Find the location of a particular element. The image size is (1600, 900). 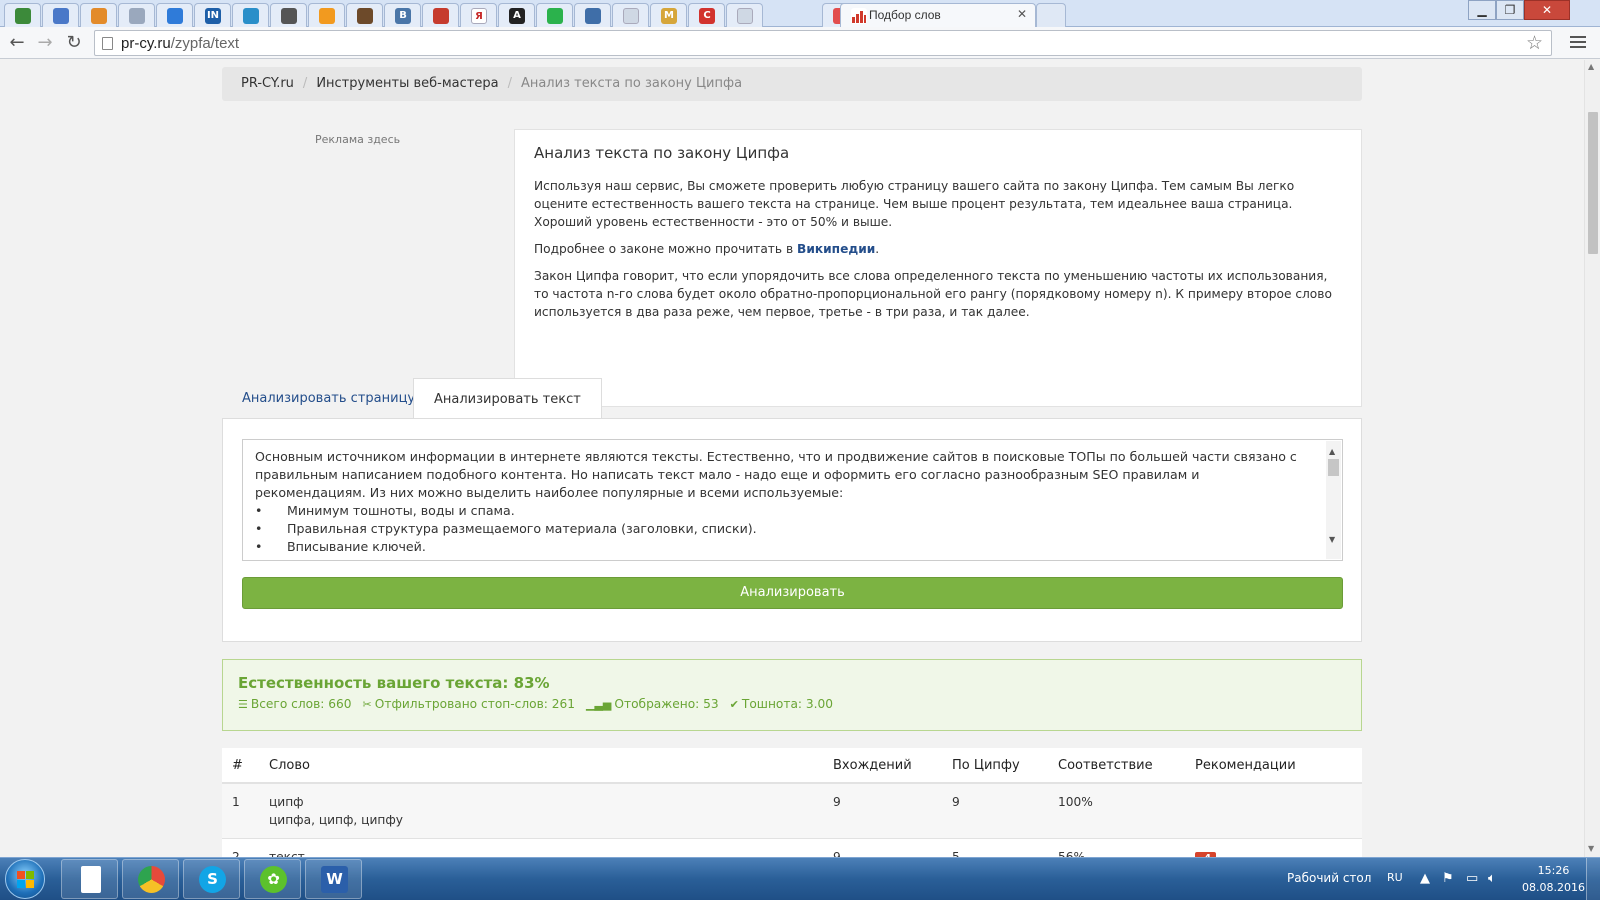

volume-icon: 🔈︎ is located at coordinates (1492, 878).